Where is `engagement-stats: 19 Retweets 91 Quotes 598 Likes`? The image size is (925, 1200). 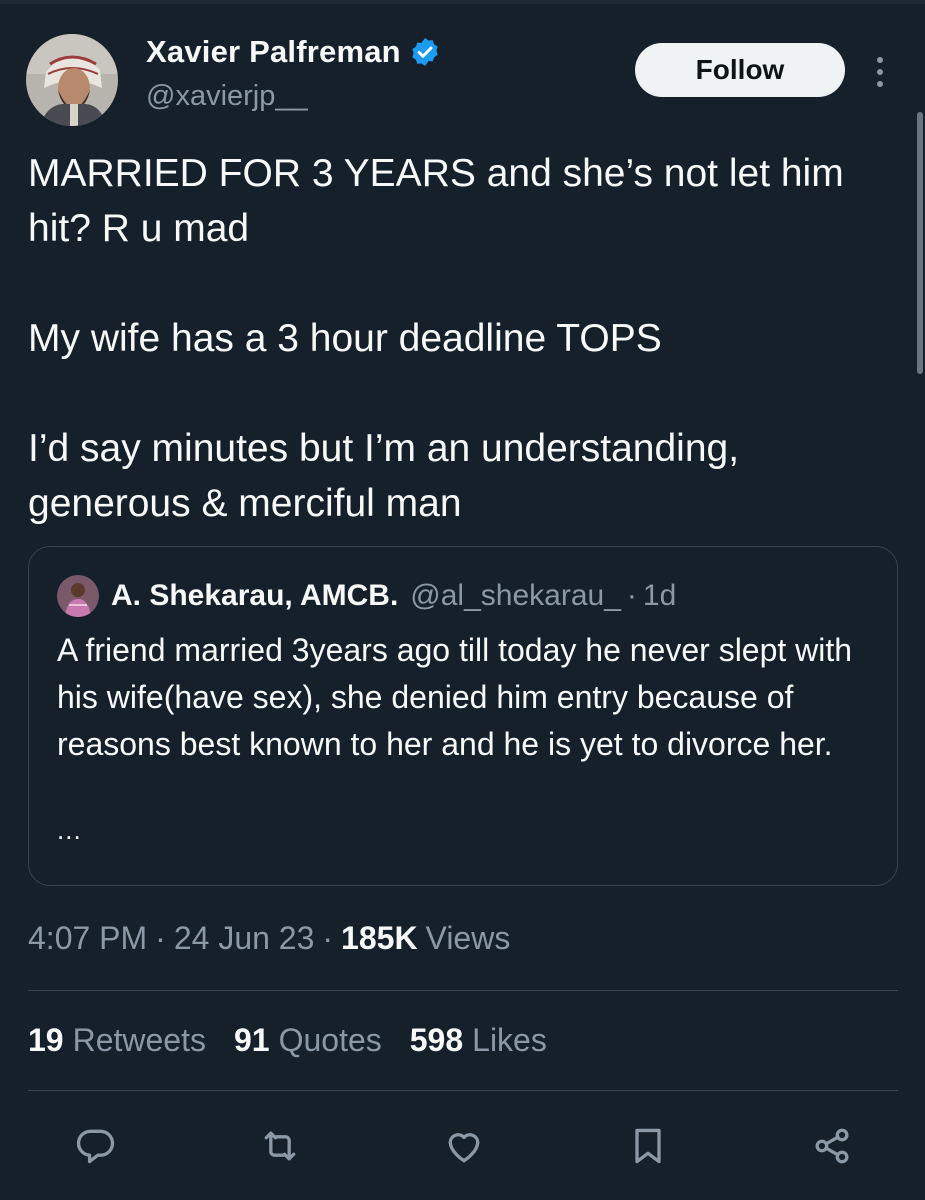 engagement-stats: 19 Retweets 91 Quotes 598 Likes is located at coordinates (301, 1040).